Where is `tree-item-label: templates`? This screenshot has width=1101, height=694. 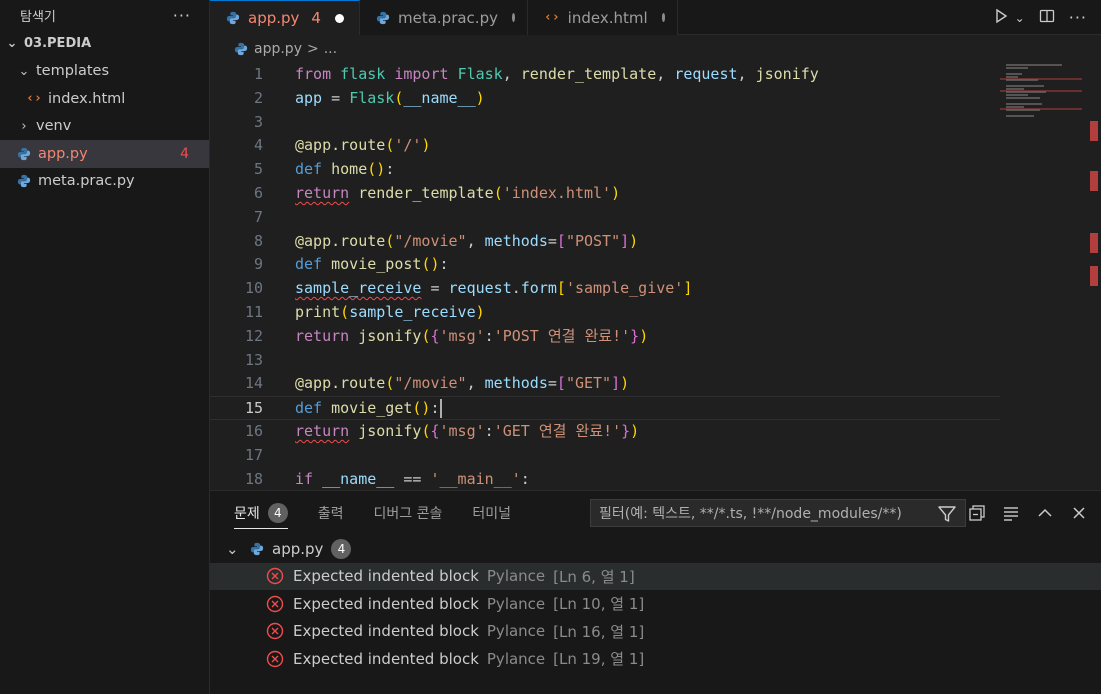
tree-item-label: templates is located at coordinates (73, 71).